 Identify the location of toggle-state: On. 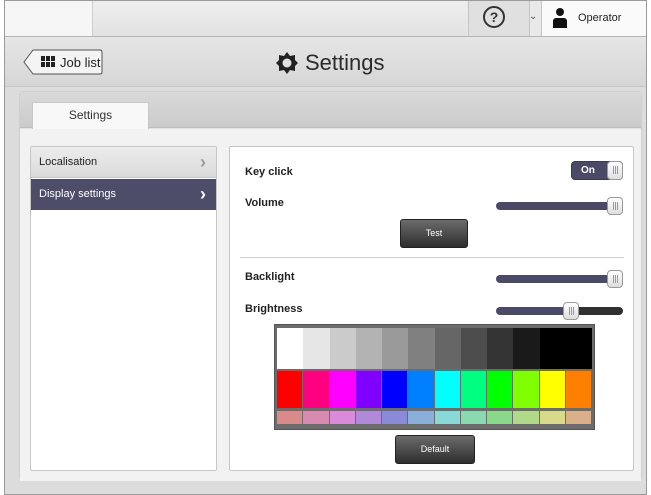
(588, 170).